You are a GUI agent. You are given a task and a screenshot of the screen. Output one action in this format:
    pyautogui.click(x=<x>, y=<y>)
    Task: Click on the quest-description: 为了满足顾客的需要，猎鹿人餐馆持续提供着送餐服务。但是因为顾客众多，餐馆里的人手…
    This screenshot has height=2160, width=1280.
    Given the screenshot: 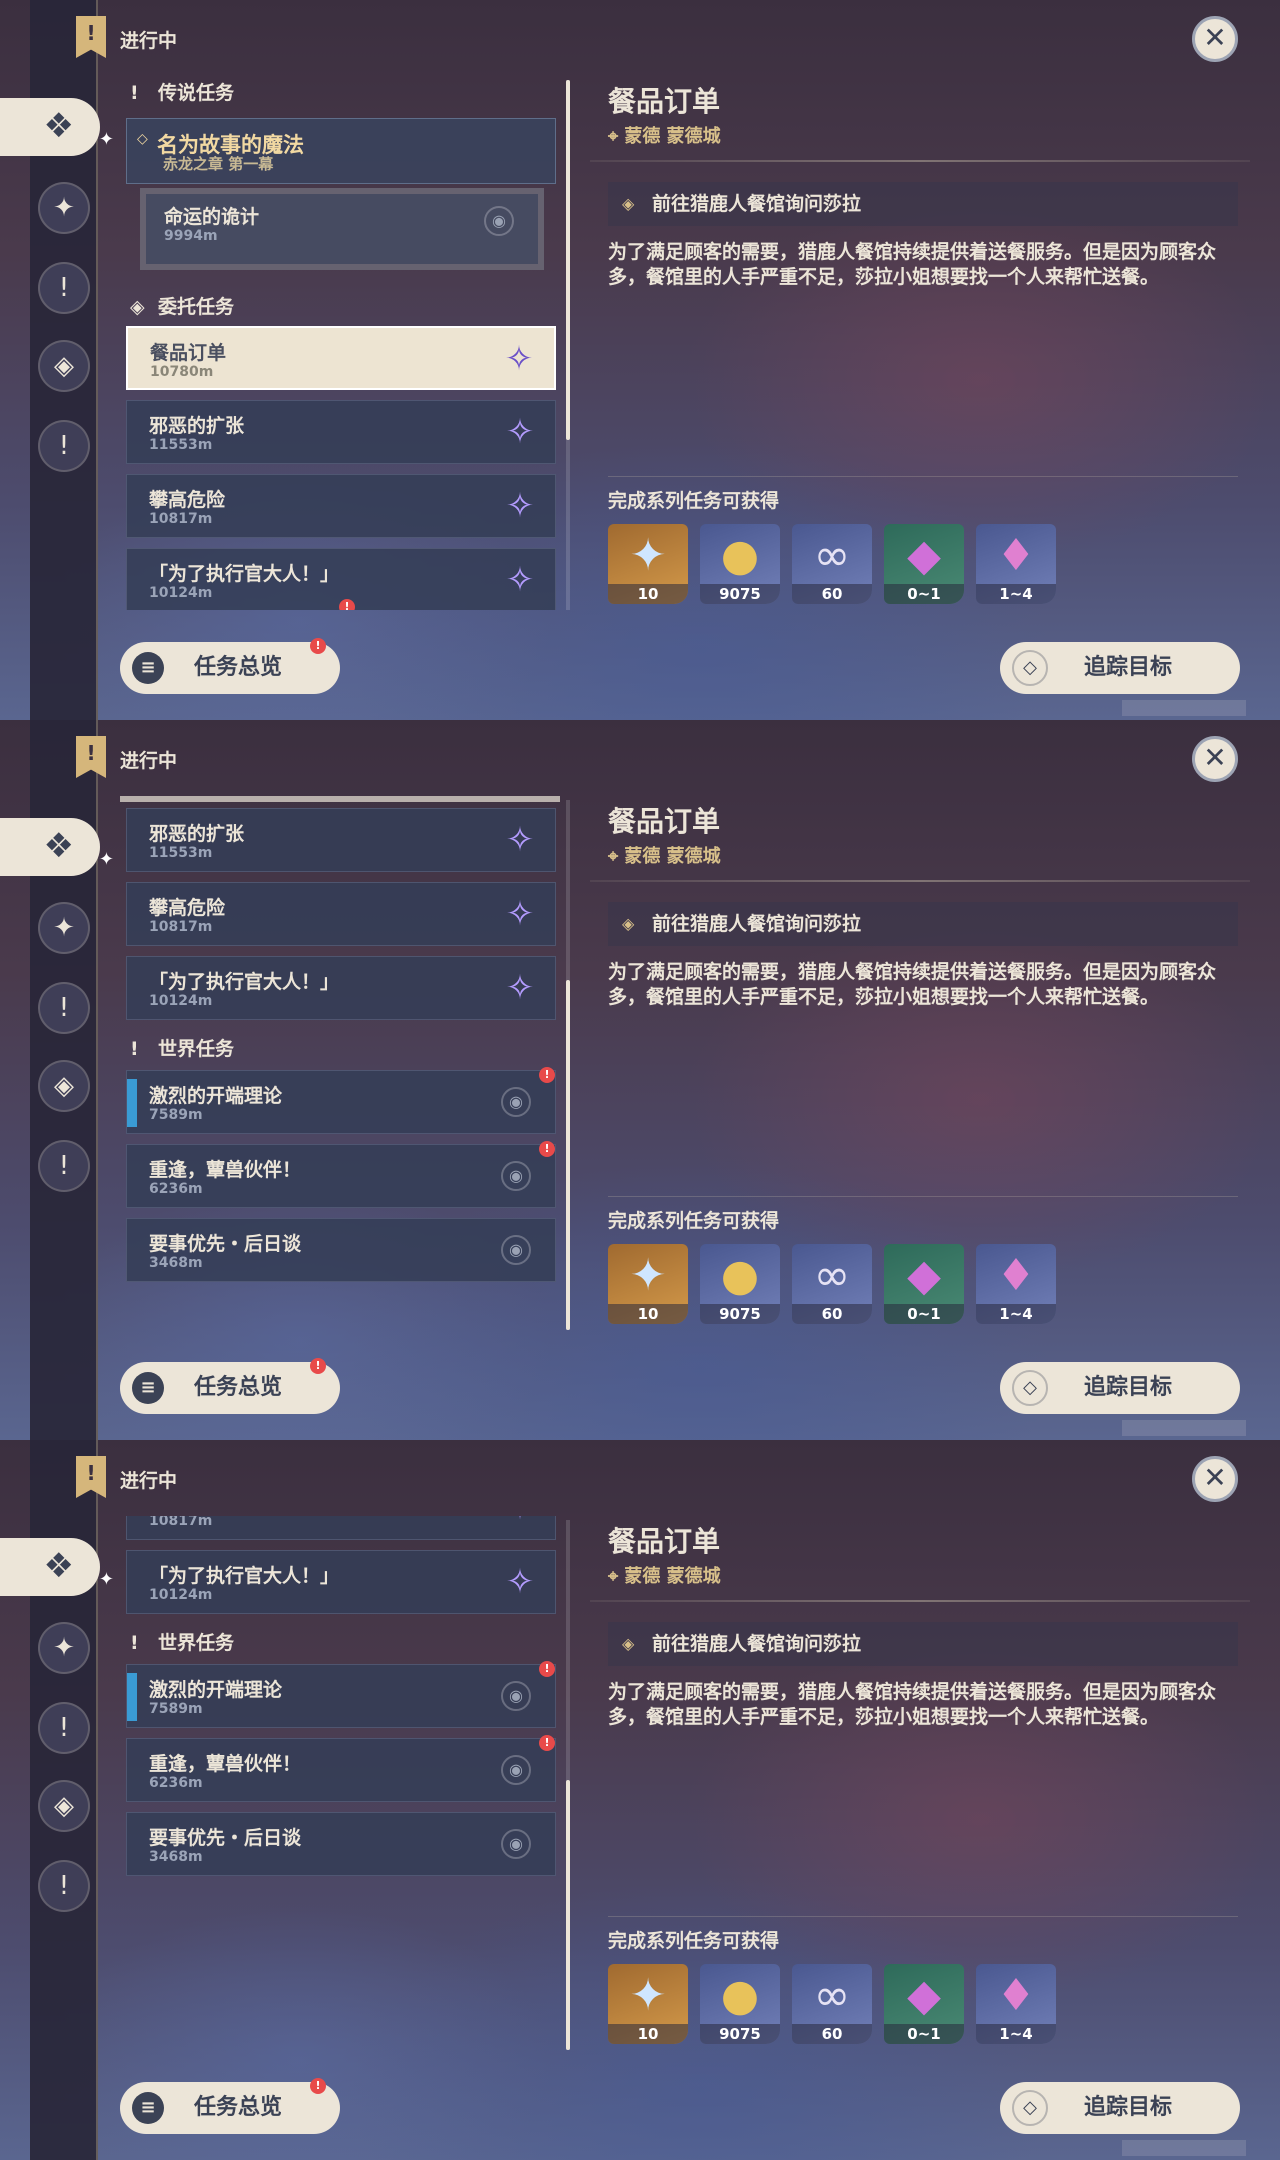 What is the action you would take?
    pyautogui.click(x=912, y=1704)
    